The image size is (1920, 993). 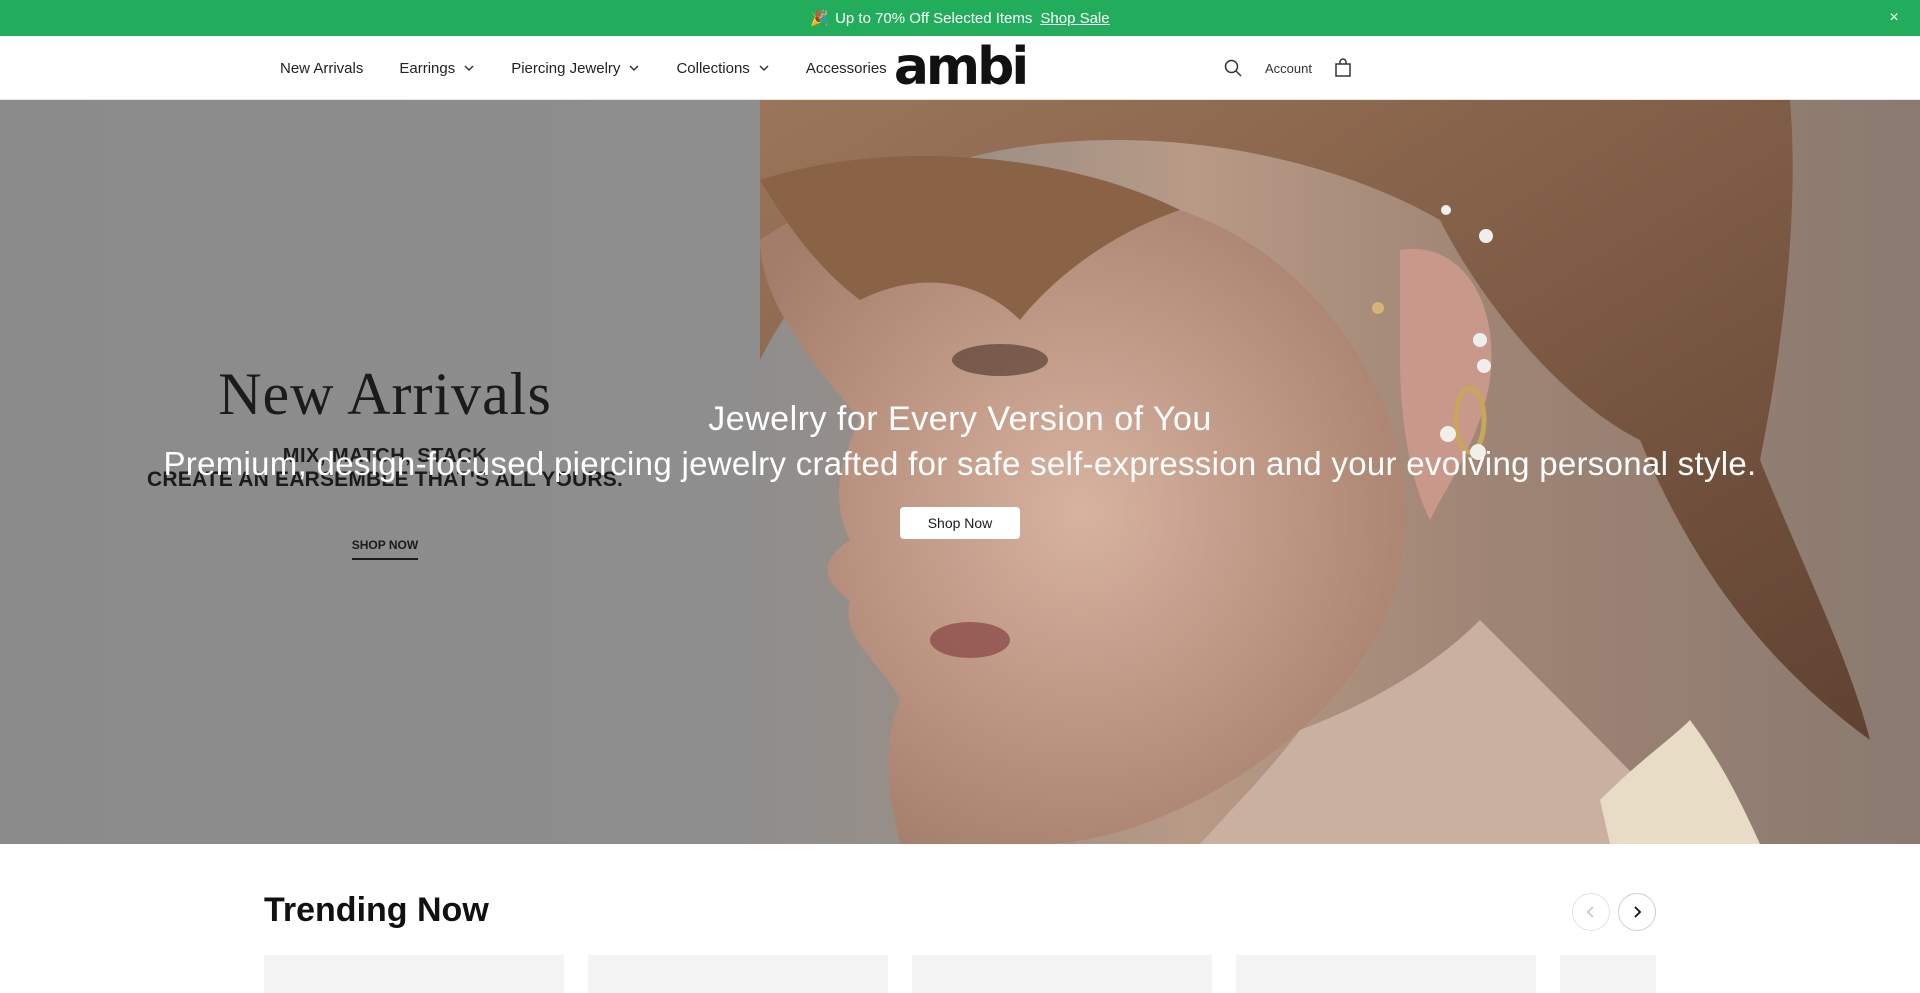 I want to click on chevron-right-icon, so click(x=1638, y=912).